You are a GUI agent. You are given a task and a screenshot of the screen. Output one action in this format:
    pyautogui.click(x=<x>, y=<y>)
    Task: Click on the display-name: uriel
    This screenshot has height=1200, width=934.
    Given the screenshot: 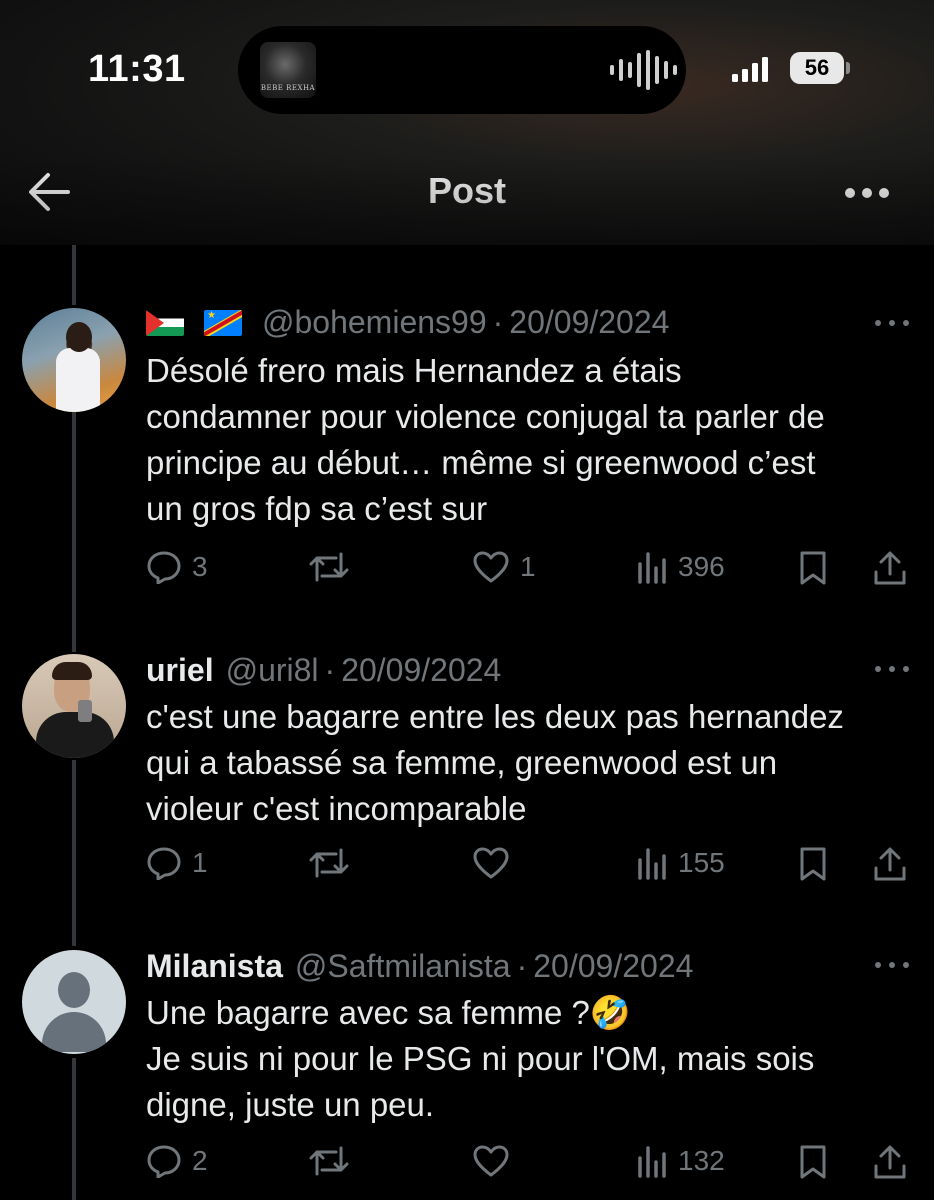 What is the action you would take?
    pyautogui.click(x=180, y=670)
    